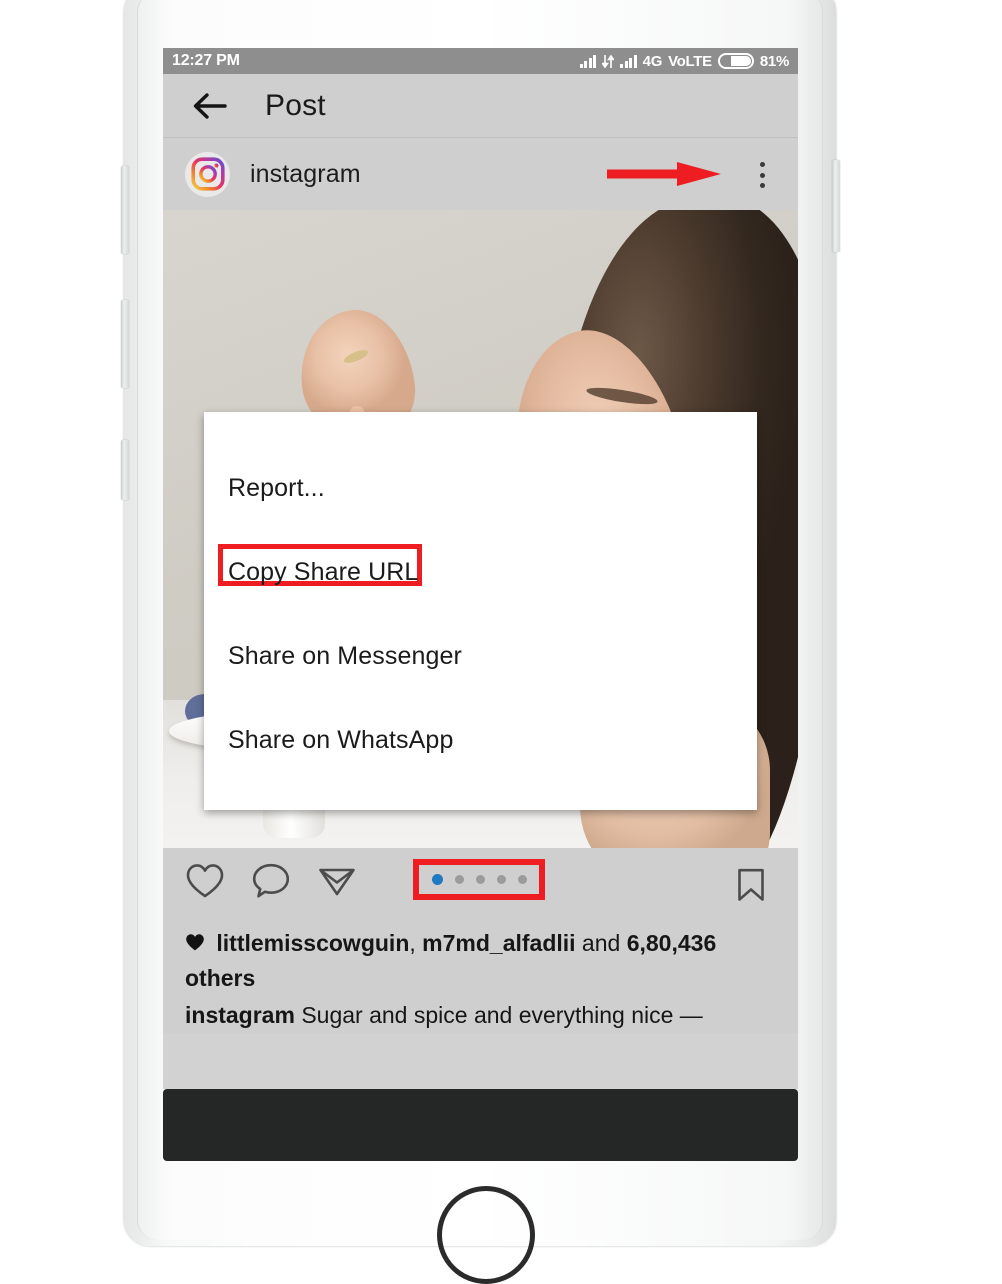  What do you see at coordinates (305, 174) in the screenshot?
I see `post-username: instagram` at bounding box center [305, 174].